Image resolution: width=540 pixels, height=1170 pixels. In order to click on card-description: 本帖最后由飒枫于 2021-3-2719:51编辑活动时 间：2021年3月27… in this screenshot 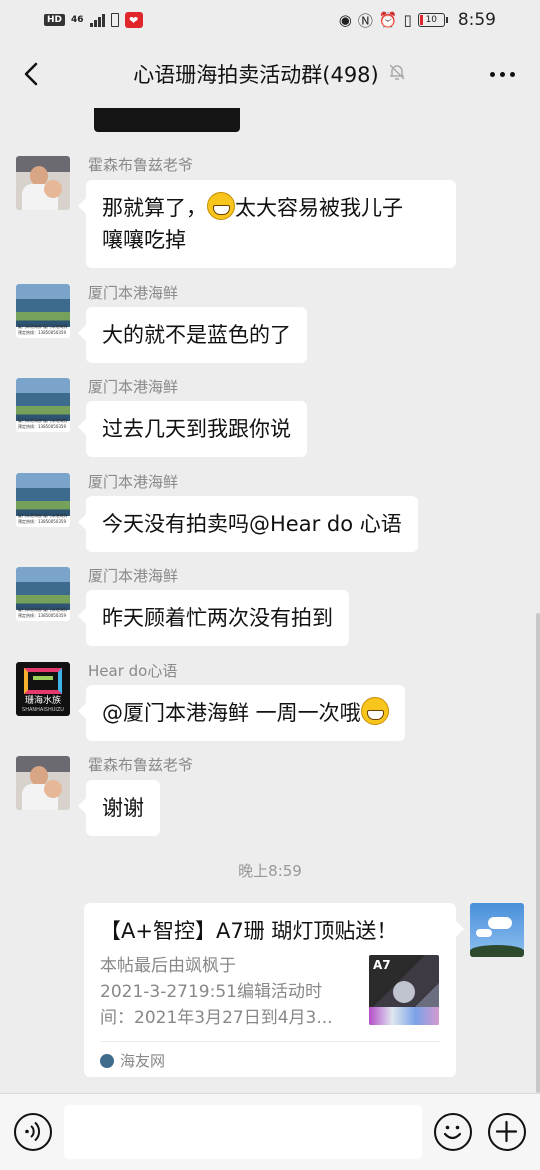, I will do `click(225, 992)`.